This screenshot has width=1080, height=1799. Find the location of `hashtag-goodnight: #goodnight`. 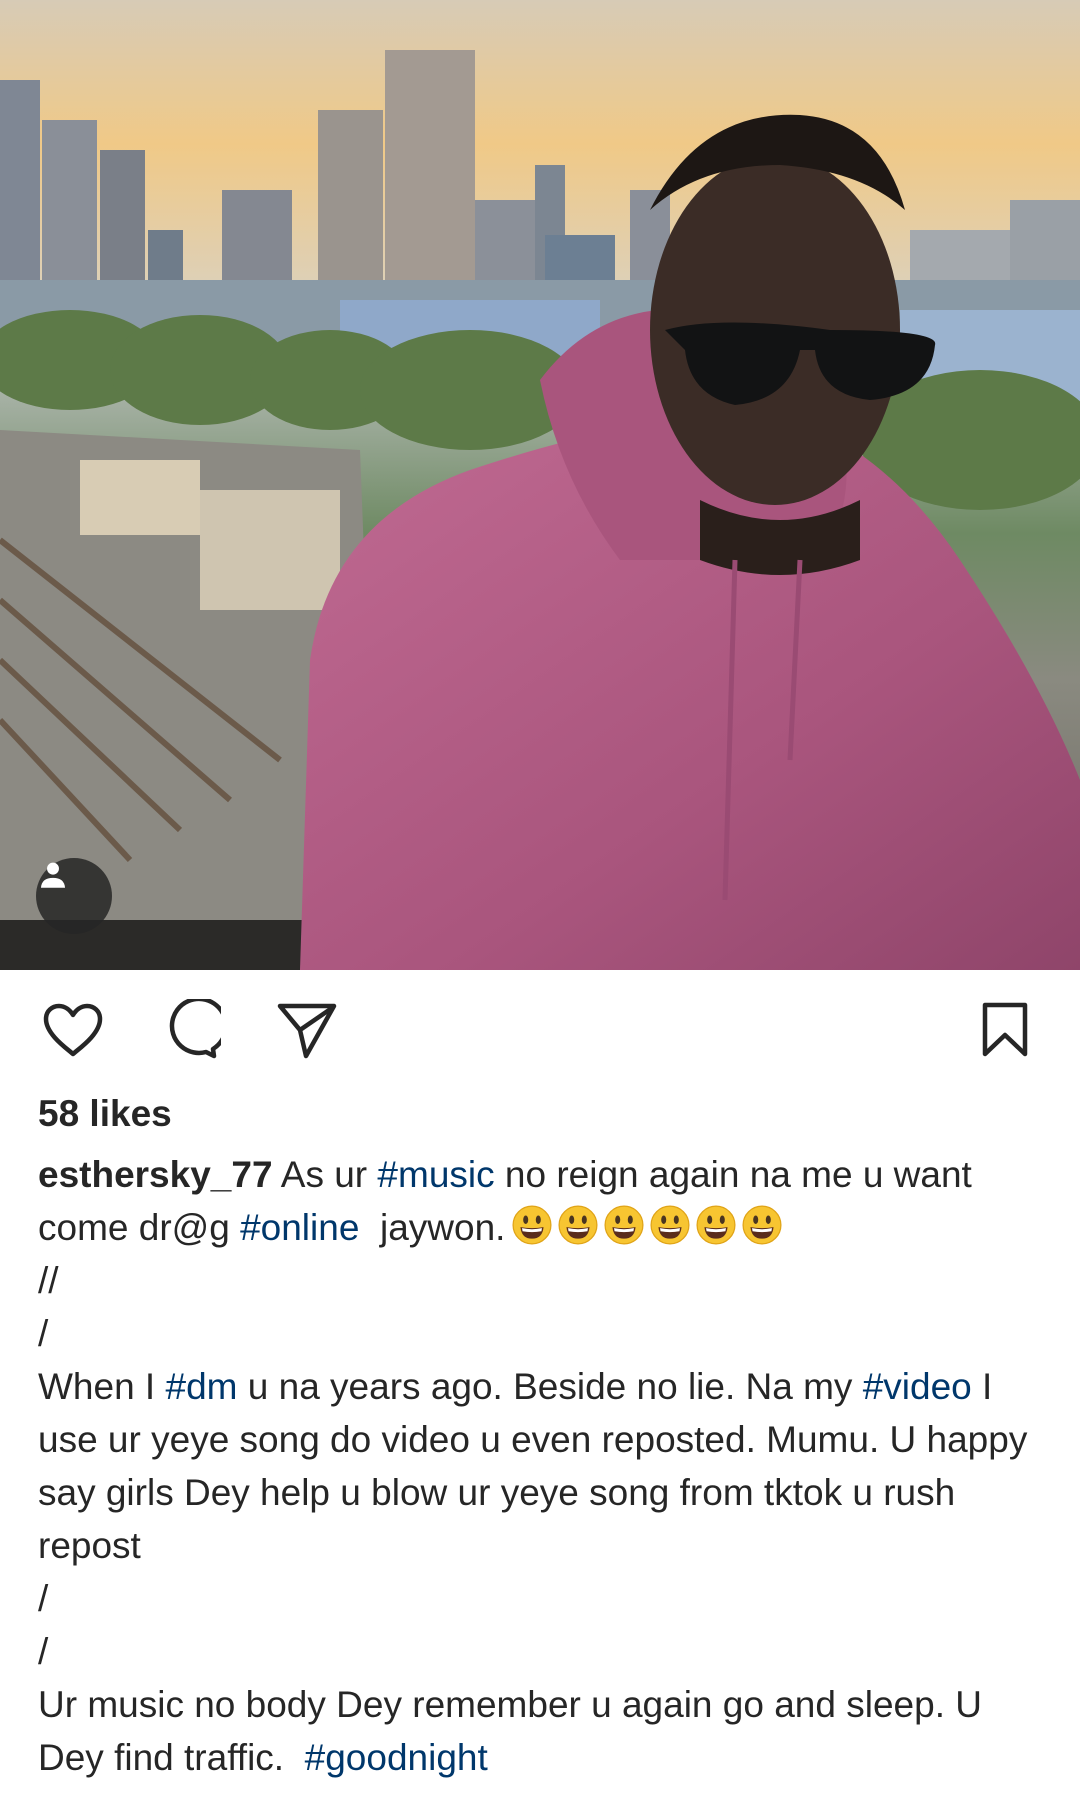

hashtag-goodnight: #goodnight is located at coordinates (396, 1757).